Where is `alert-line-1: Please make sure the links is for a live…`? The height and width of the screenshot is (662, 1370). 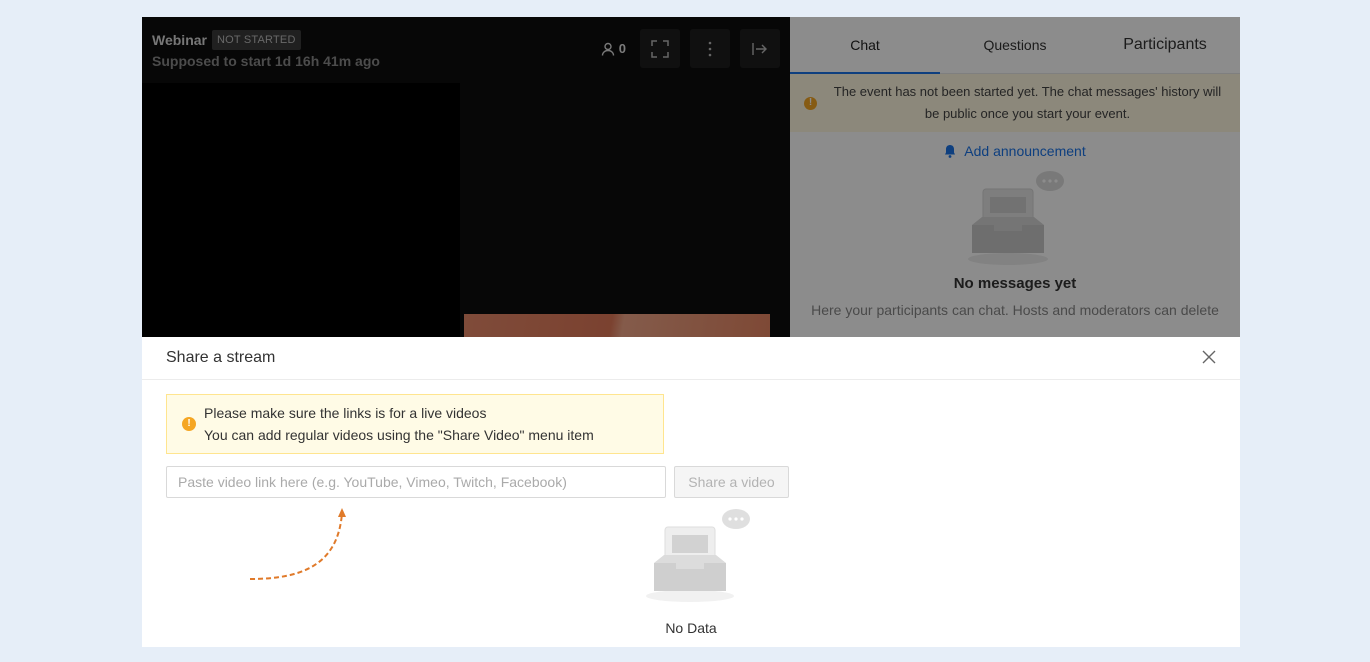
alert-line-1: Please make sure the links is for a live… is located at coordinates (345, 413).